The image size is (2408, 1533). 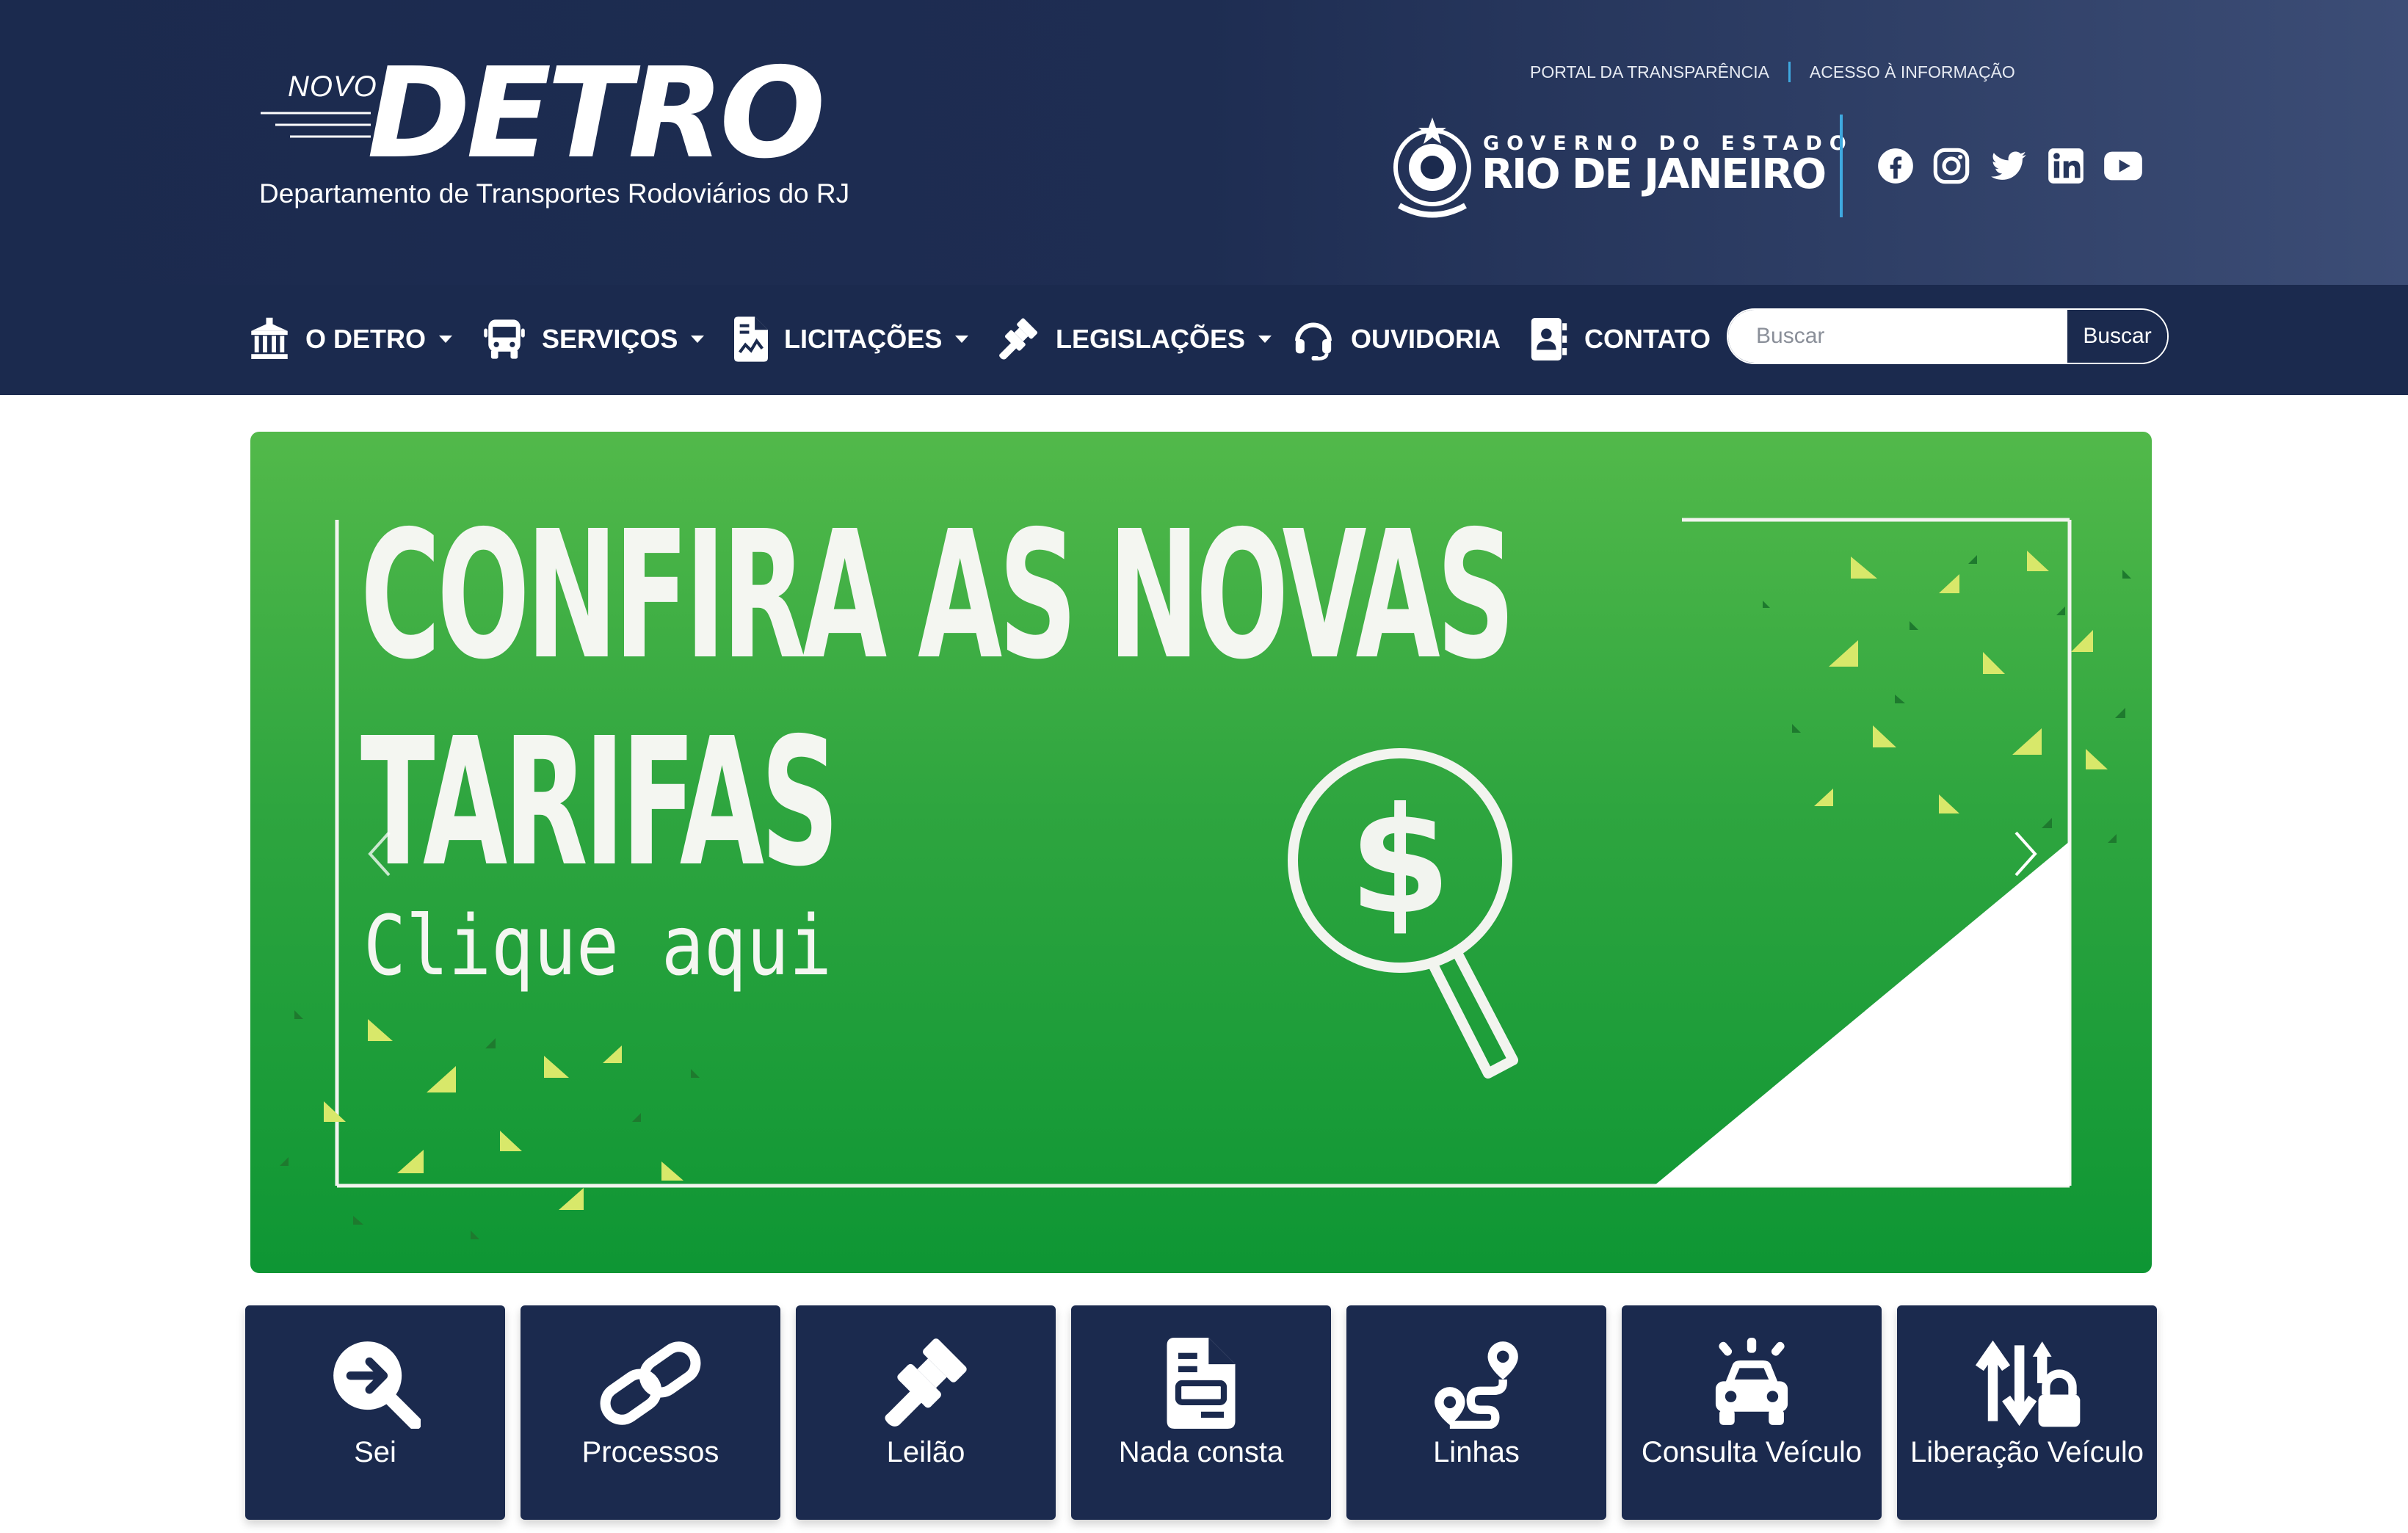 What do you see at coordinates (1151, 339) in the screenshot?
I see `nav-label-legislacoes: LEGISLAÇÕES` at bounding box center [1151, 339].